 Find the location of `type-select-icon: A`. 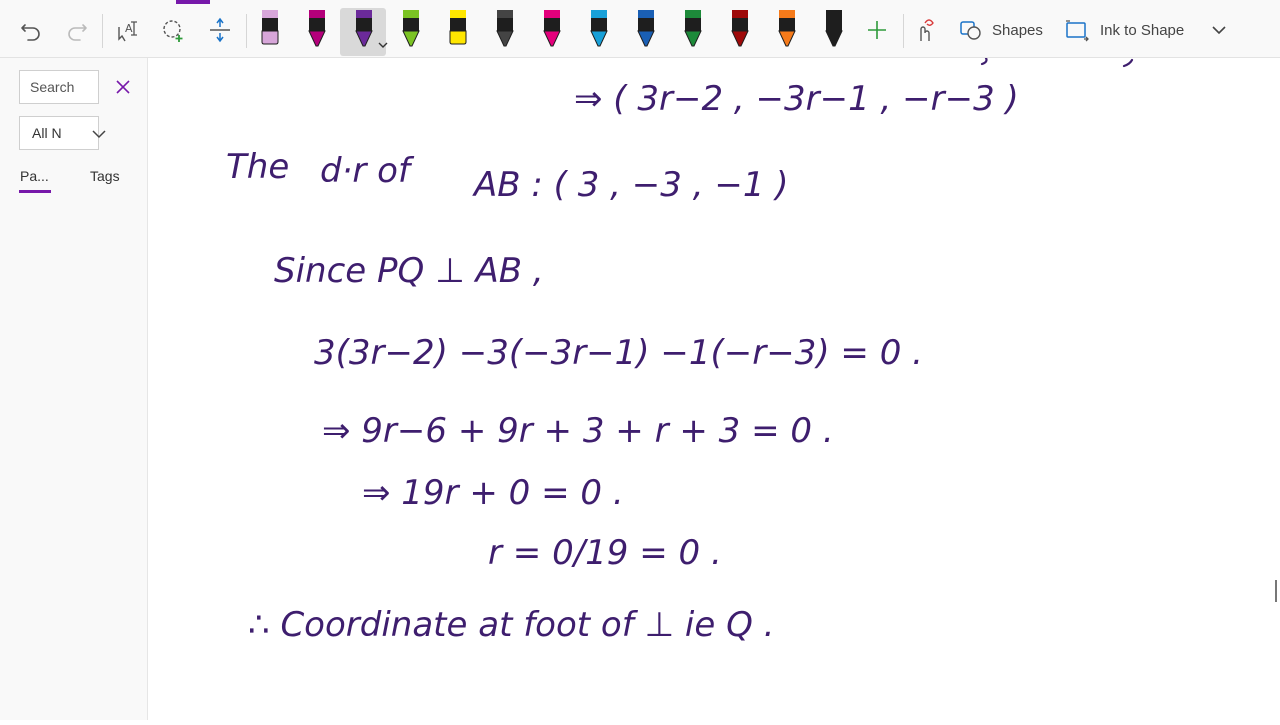

type-select-icon: A is located at coordinates (127, 31).